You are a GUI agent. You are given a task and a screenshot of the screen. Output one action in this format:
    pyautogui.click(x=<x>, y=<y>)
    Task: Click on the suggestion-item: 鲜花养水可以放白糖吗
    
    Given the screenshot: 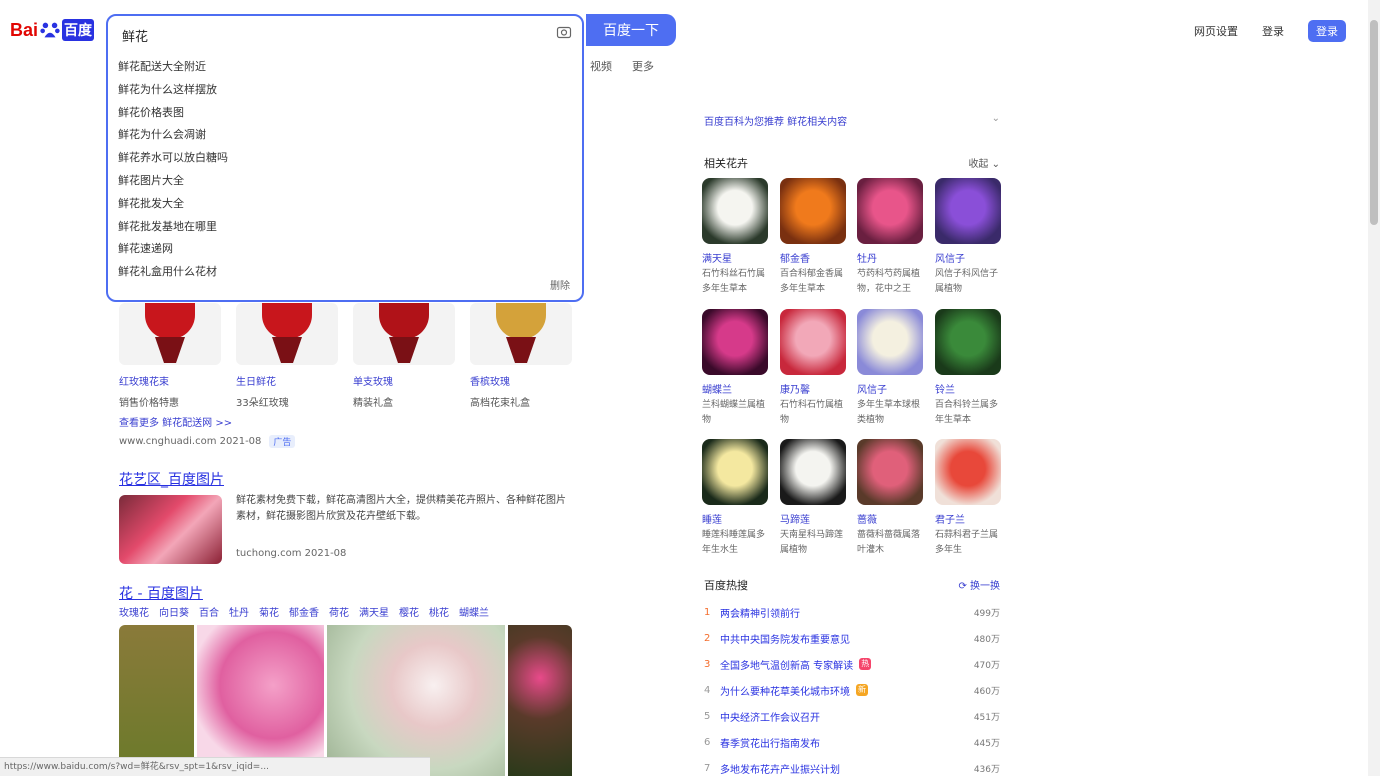 What is the action you would take?
    pyautogui.click(x=173, y=158)
    